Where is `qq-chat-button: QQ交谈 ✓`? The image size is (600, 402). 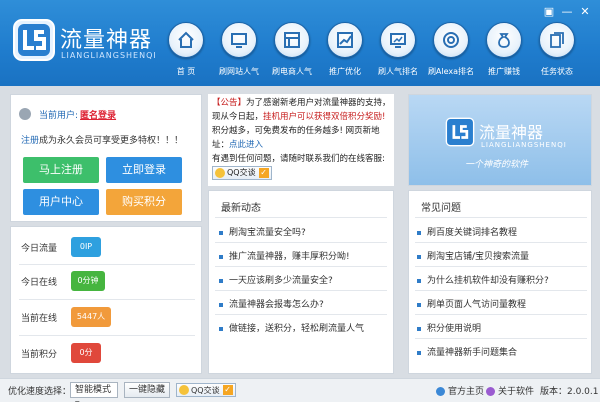
qq-chat-button: QQ交谈 ✓ is located at coordinates (242, 173).